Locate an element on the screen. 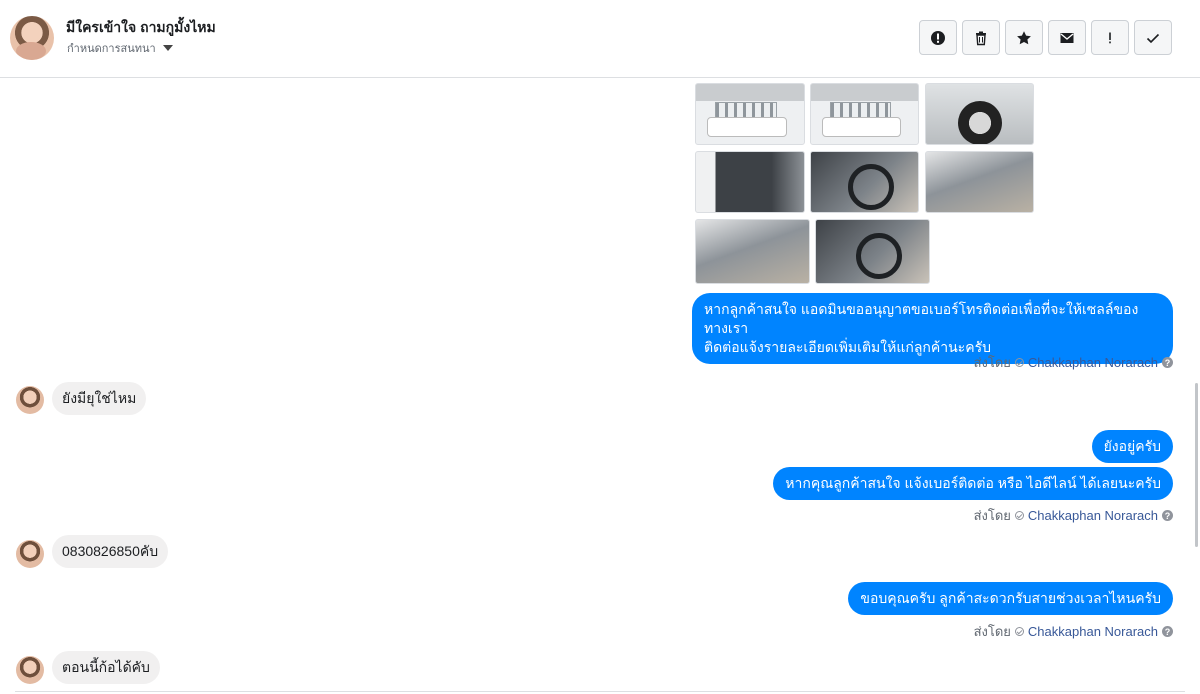  outgoing-message: ยังอยู่ครับ is located at coordinates (1132, 446).